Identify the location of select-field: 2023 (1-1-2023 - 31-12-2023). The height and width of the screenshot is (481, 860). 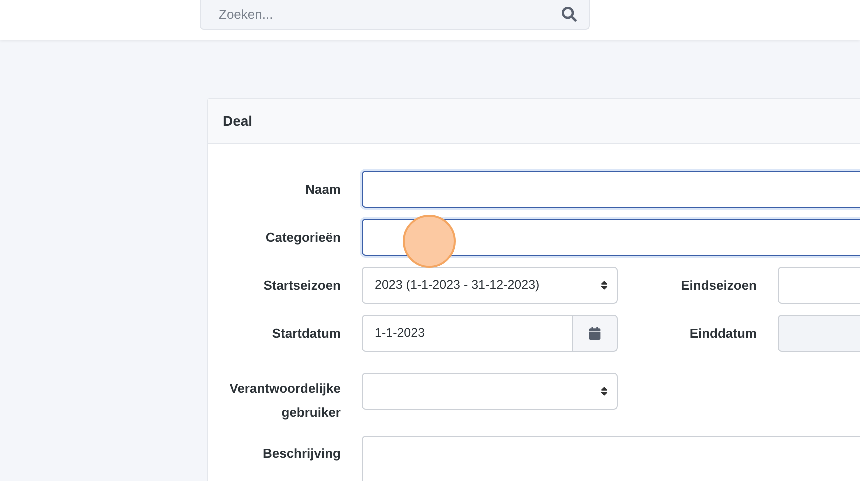
(490, 285).